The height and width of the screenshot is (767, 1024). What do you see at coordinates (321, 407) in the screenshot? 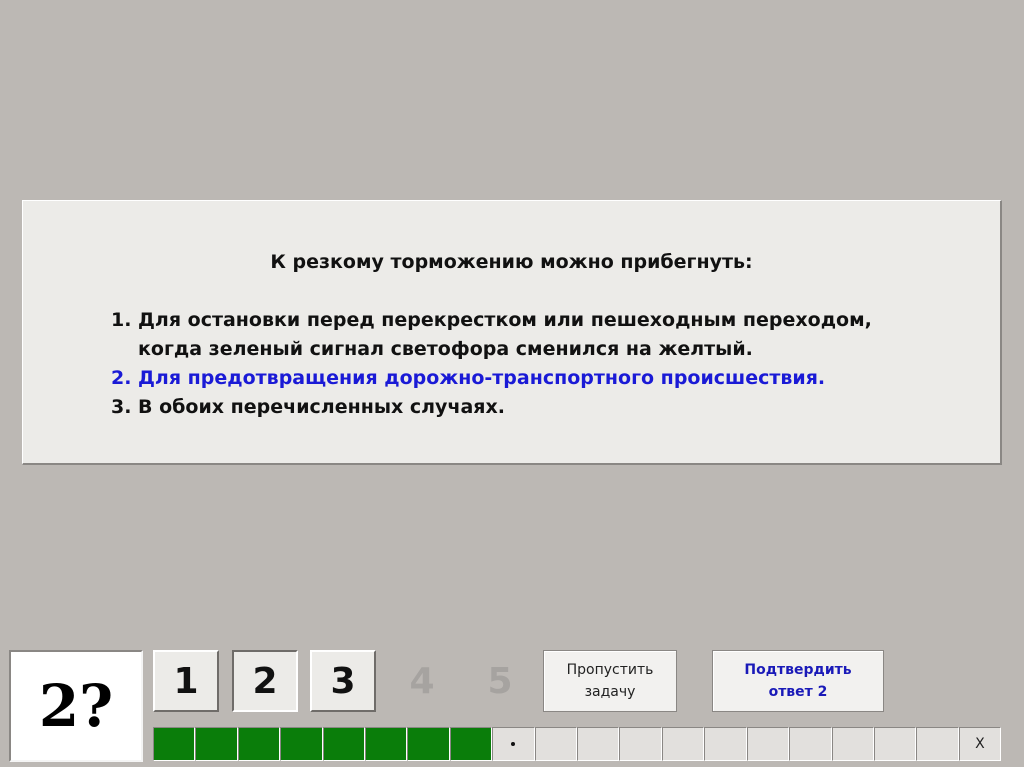
I see `answer-text: В обоих перечисленных случаях.` at bounding box center [321, 407].